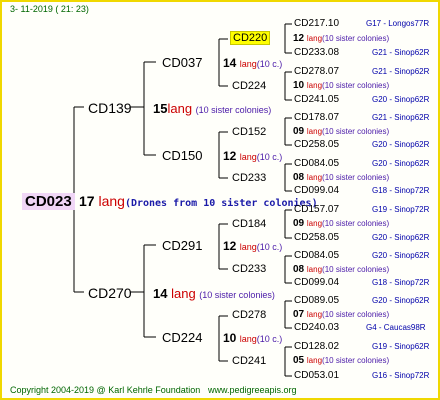  What do you see at coordinates (299, 314) in the screenshot?
I see `gen3-num-6: 07` at bounding box center [299, 314].